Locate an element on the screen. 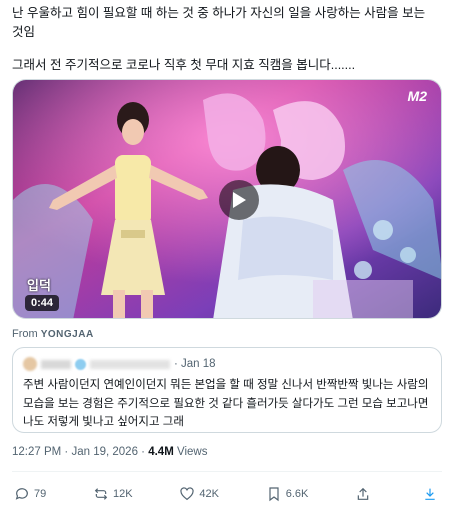 This screenshot has height=505, width=451. tweet-text-line-2: 것임 is located at coordinates (24, 32).